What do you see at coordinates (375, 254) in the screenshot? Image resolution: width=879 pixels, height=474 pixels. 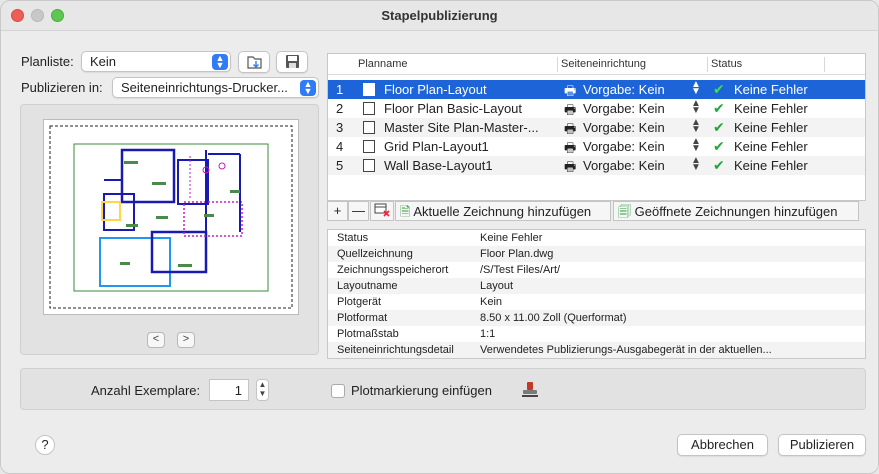 I see `detail-key: Quellzeichnung` at bounding box center [375, 254].